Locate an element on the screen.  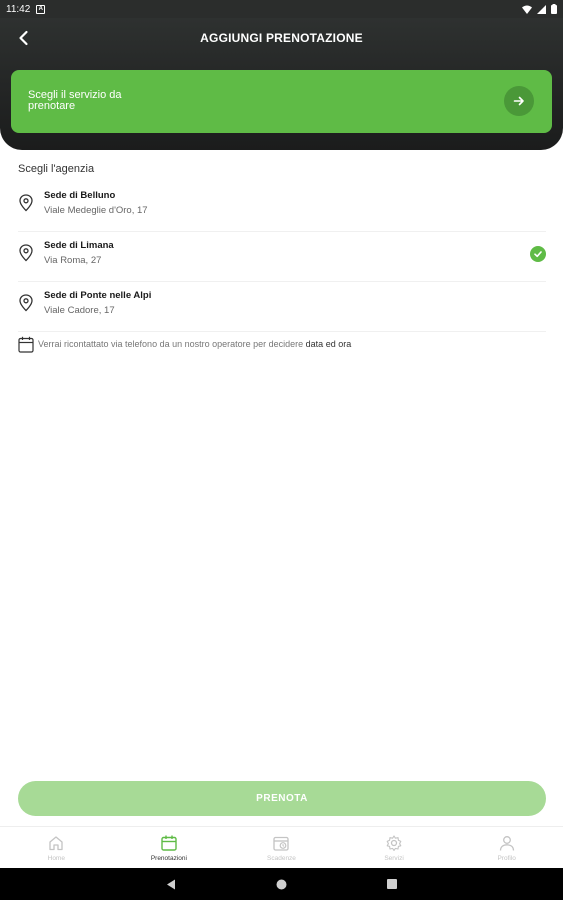
tab-label: Servizi is located at coordinates (394, 858).